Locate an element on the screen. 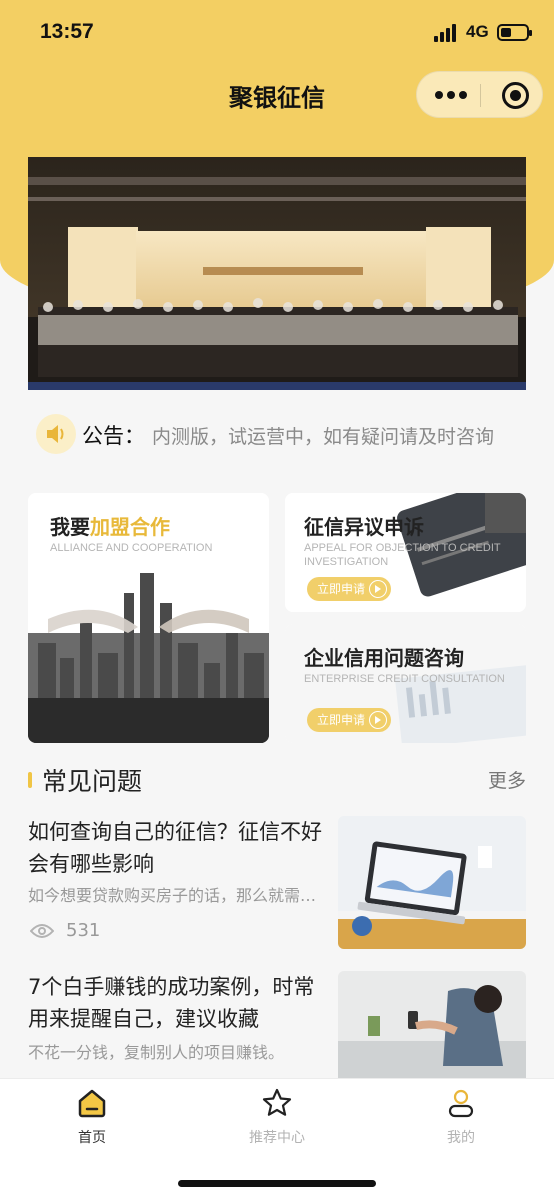 Image resolution: width=554 pixels, height=1199 pixels. article-title: 7个白手赚钱的成功案例，时常用来提醒自己，建议收藏 is located at coordinates (171, 1003).